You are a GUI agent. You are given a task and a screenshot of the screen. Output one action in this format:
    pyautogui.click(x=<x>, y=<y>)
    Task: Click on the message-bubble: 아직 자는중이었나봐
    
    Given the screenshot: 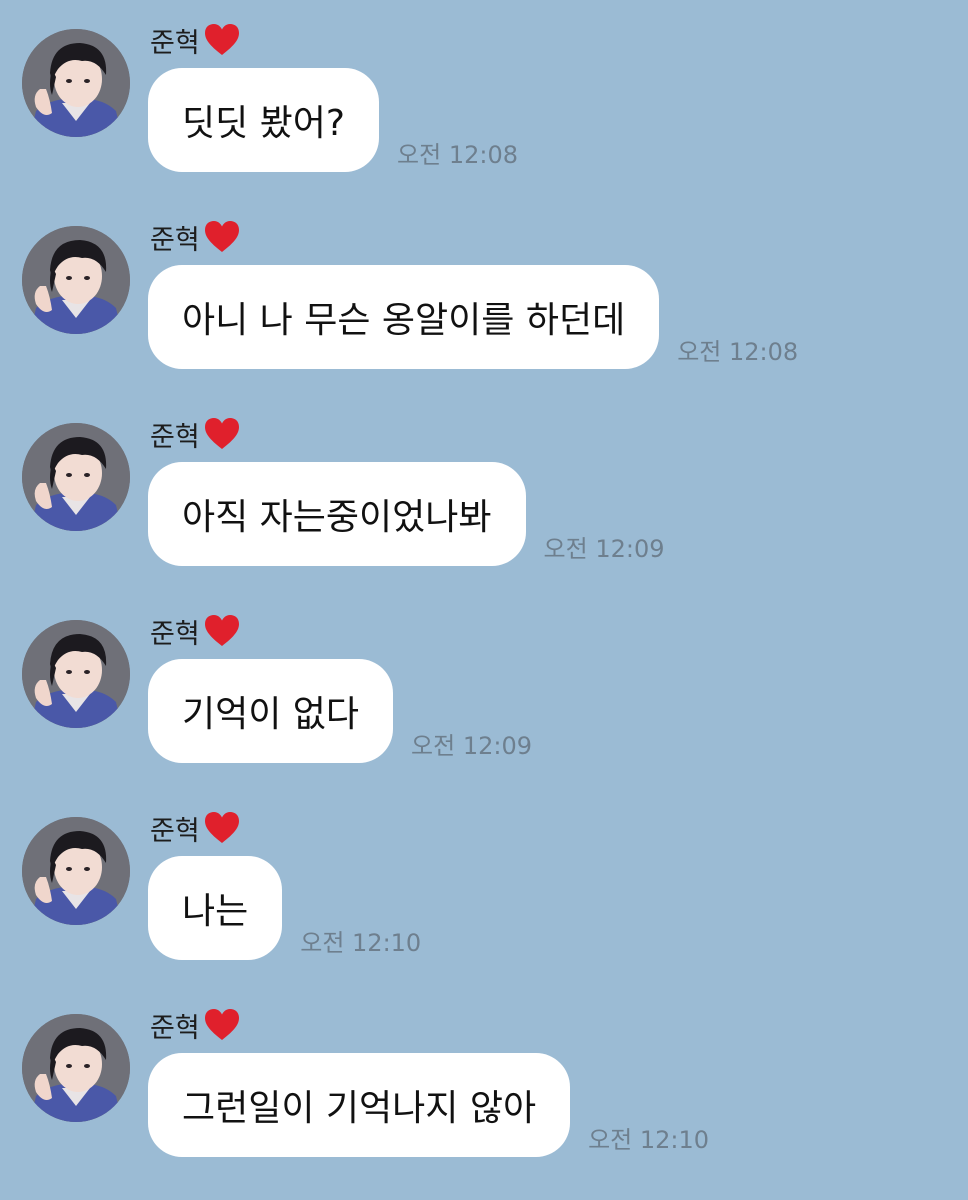 What is the action you would take?
    pyautogui.click(x=337, y=514)
    